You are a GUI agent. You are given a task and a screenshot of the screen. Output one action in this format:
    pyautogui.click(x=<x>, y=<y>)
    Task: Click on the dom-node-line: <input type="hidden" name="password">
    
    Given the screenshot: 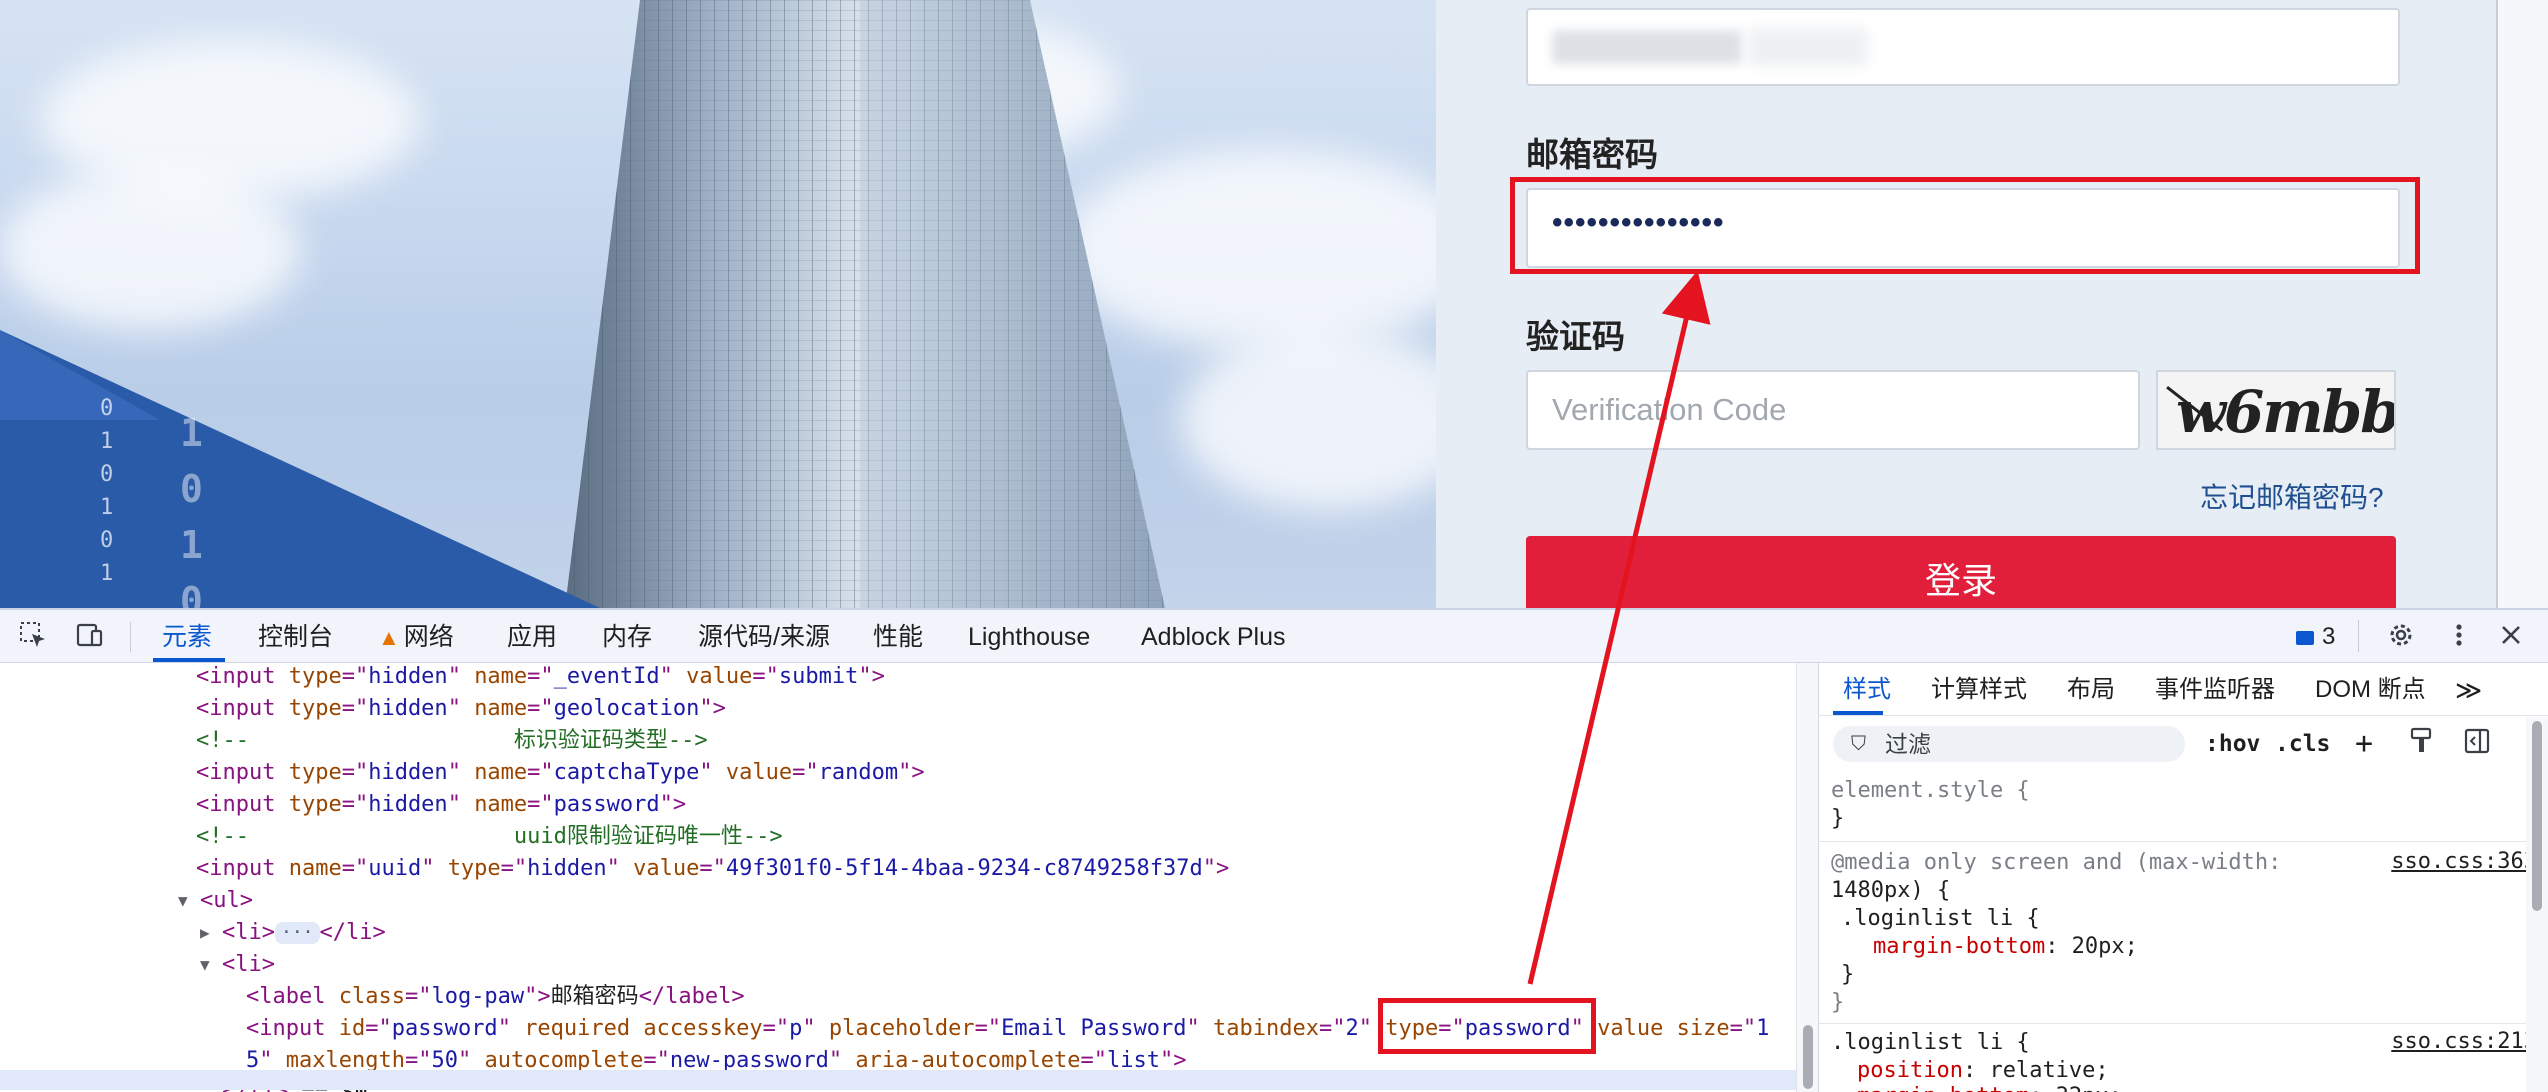 What is the action you would take?
    pyautogui.click(x=441, y=805)
    